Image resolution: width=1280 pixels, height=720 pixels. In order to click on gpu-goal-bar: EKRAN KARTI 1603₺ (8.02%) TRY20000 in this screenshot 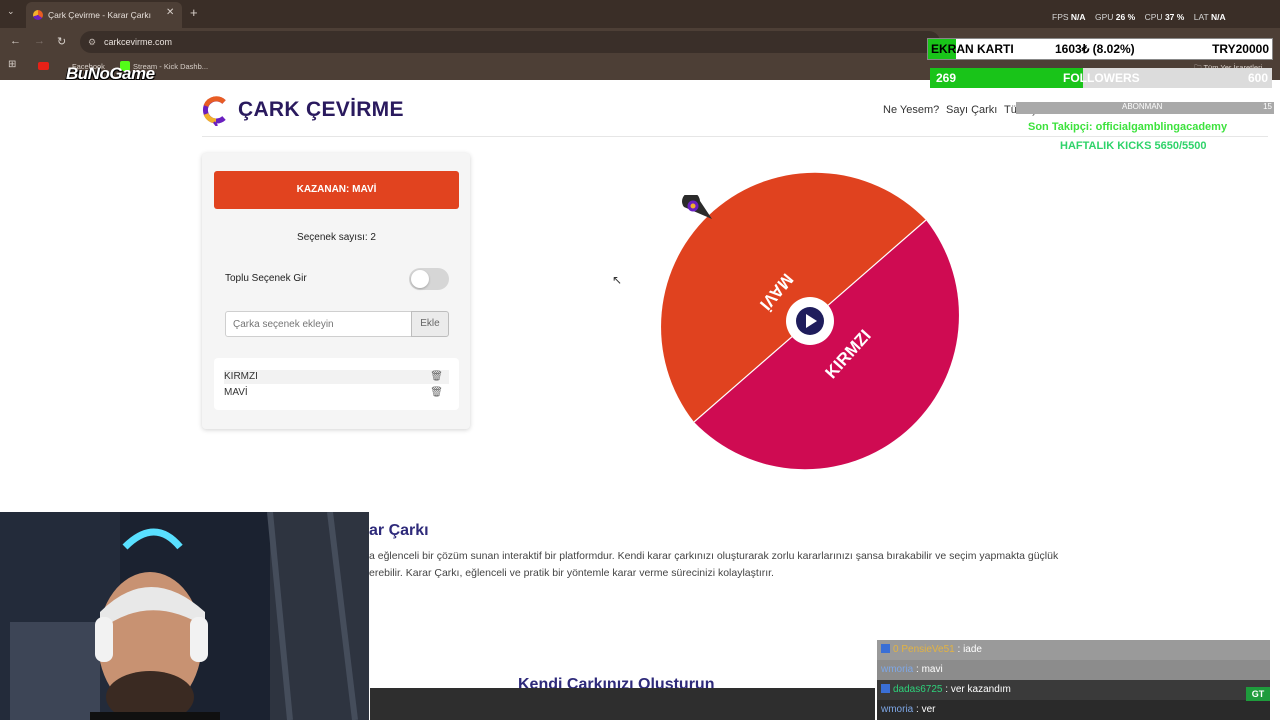, I will do `click(1100, 49)`.